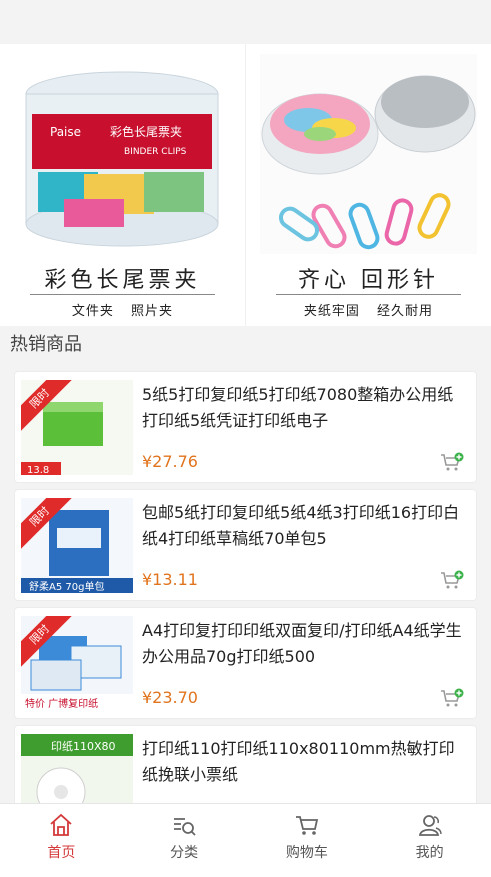 This screenshot has width=491, height=877. I want to click on user-icon, so click(430, 825).